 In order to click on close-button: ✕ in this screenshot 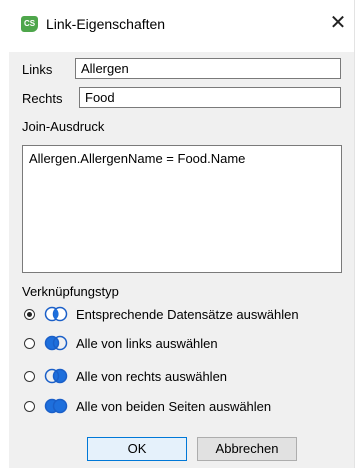, I will do `click(338, 24)`.